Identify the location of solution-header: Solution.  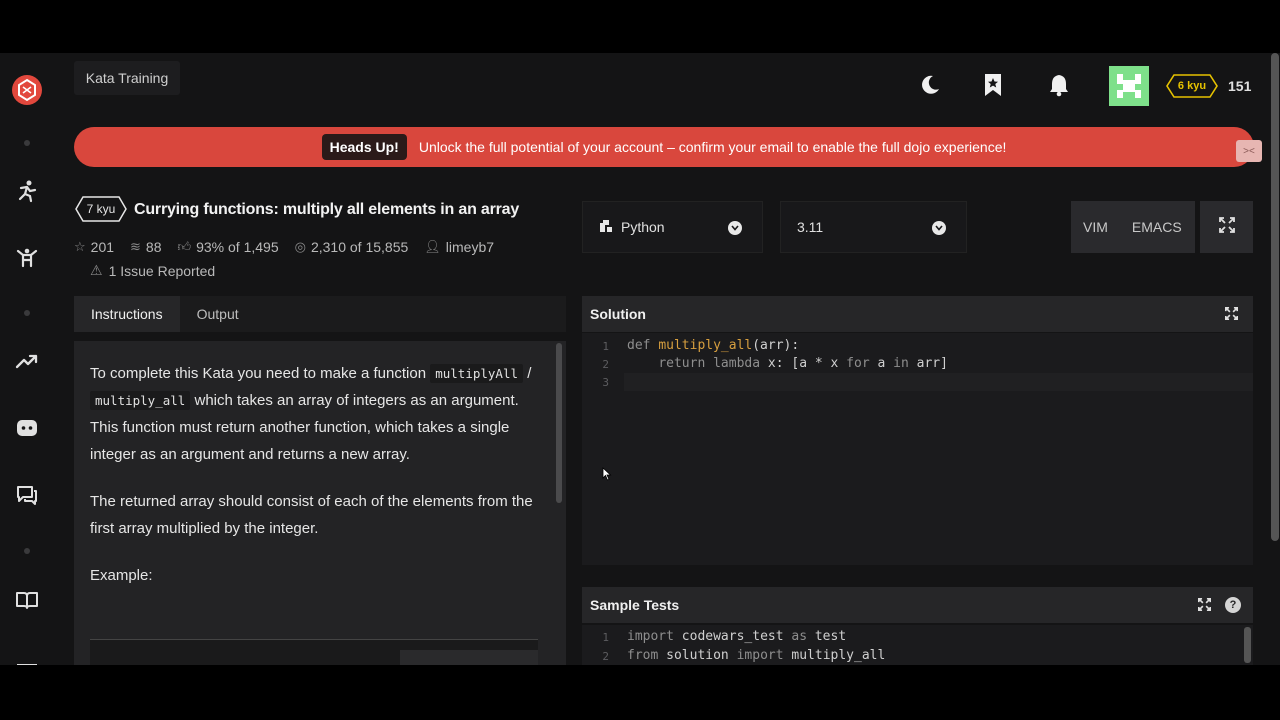
(917, 314).